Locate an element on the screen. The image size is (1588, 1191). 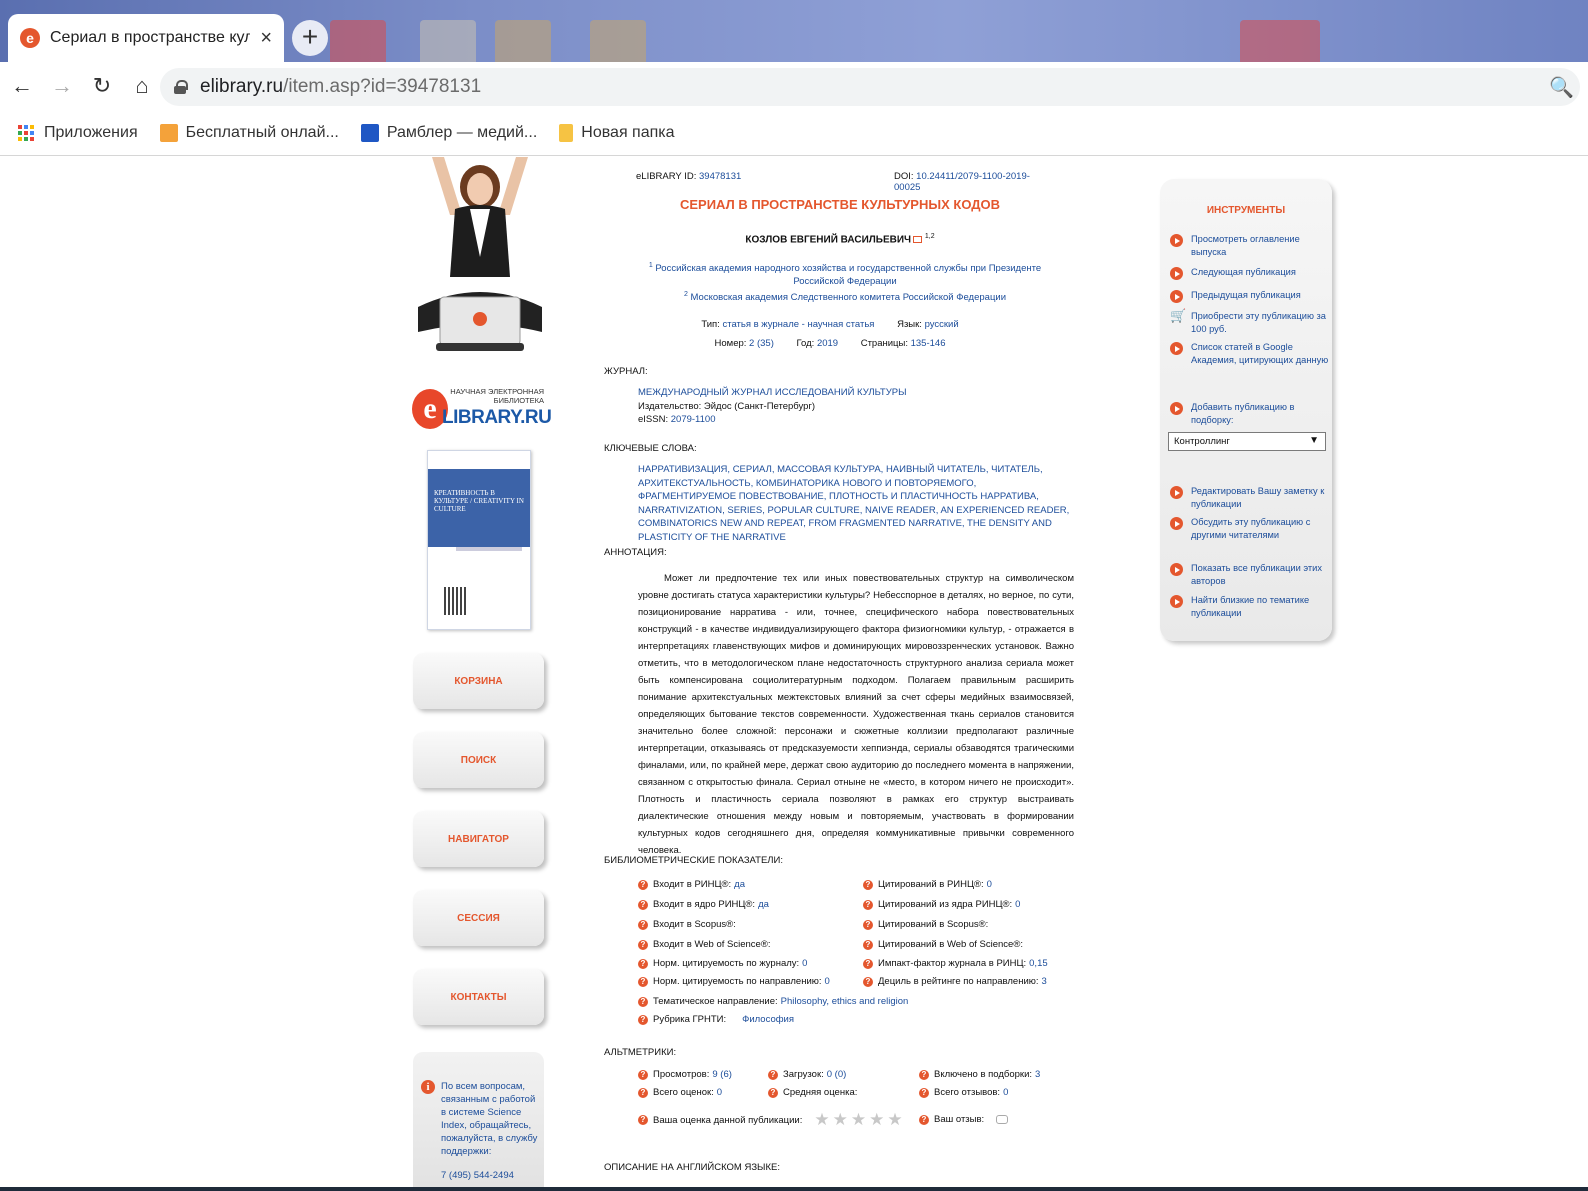
info-icon: i is located at coordinates (428, 1087).